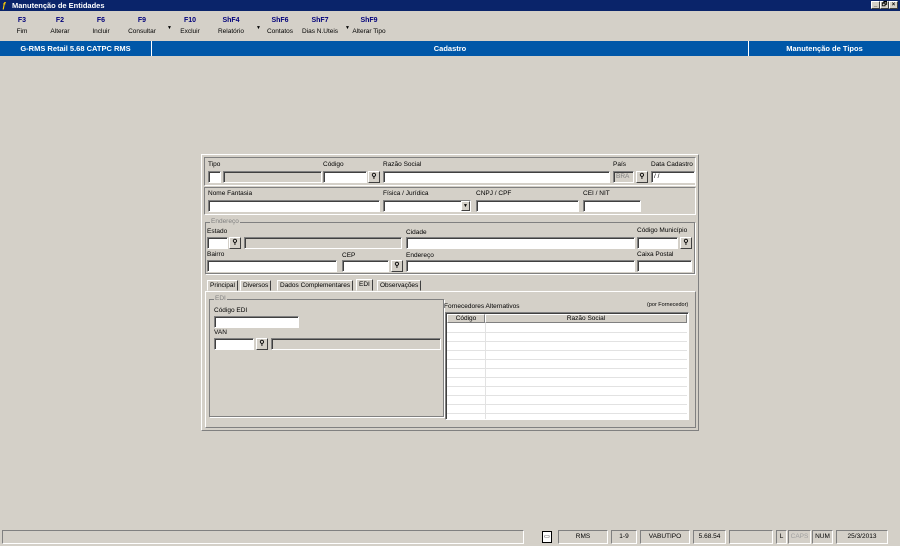  Describe the element at coordinates (4, 5) in the screenshot. I see `app-icon: ƒ` at that location.